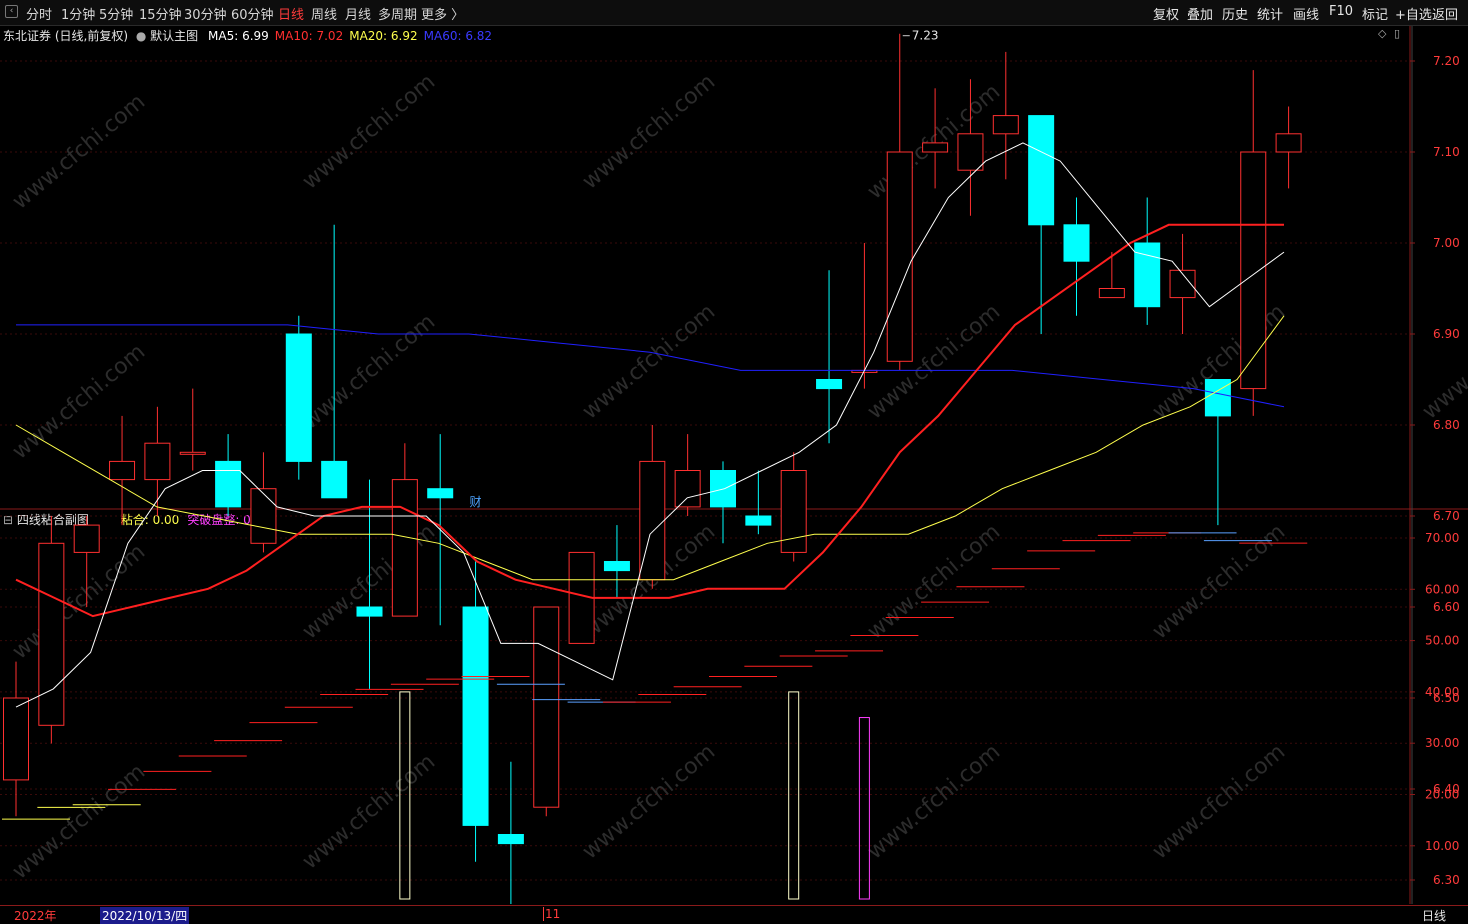 This screenshot has width=1468, height=924. What do you see at coordinates (1442, 846) in the screenshot?
I see `sub-tick-label: 10.00` at bounding box center [1442, 846].